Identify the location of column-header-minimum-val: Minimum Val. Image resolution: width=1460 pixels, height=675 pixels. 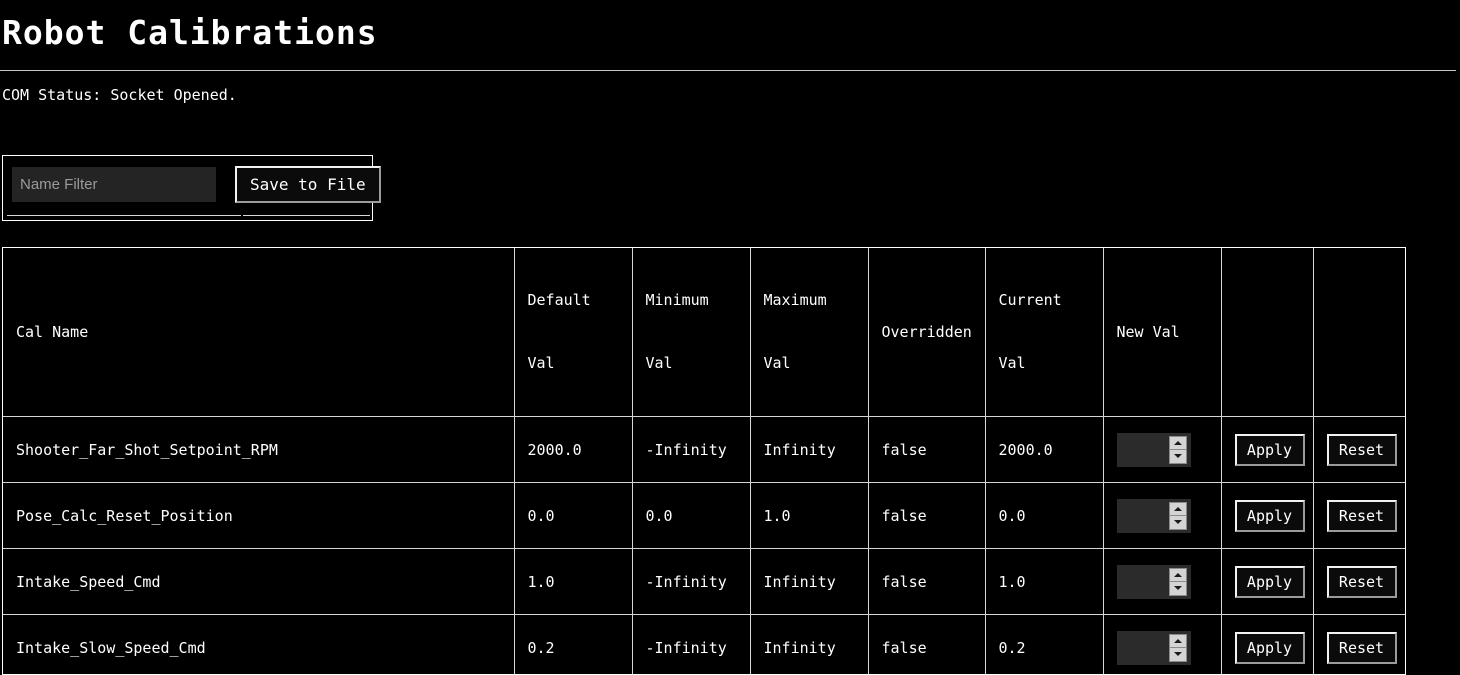
(691, 332).